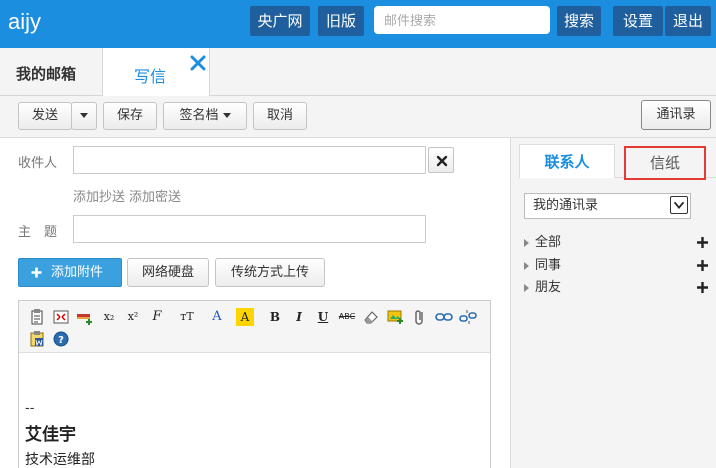 Image resolution: width=716 pixels, height=468 pixels. Describe the element at coordinates (37, 339) in the screenshot. I see `paste-word-icon` at that location.